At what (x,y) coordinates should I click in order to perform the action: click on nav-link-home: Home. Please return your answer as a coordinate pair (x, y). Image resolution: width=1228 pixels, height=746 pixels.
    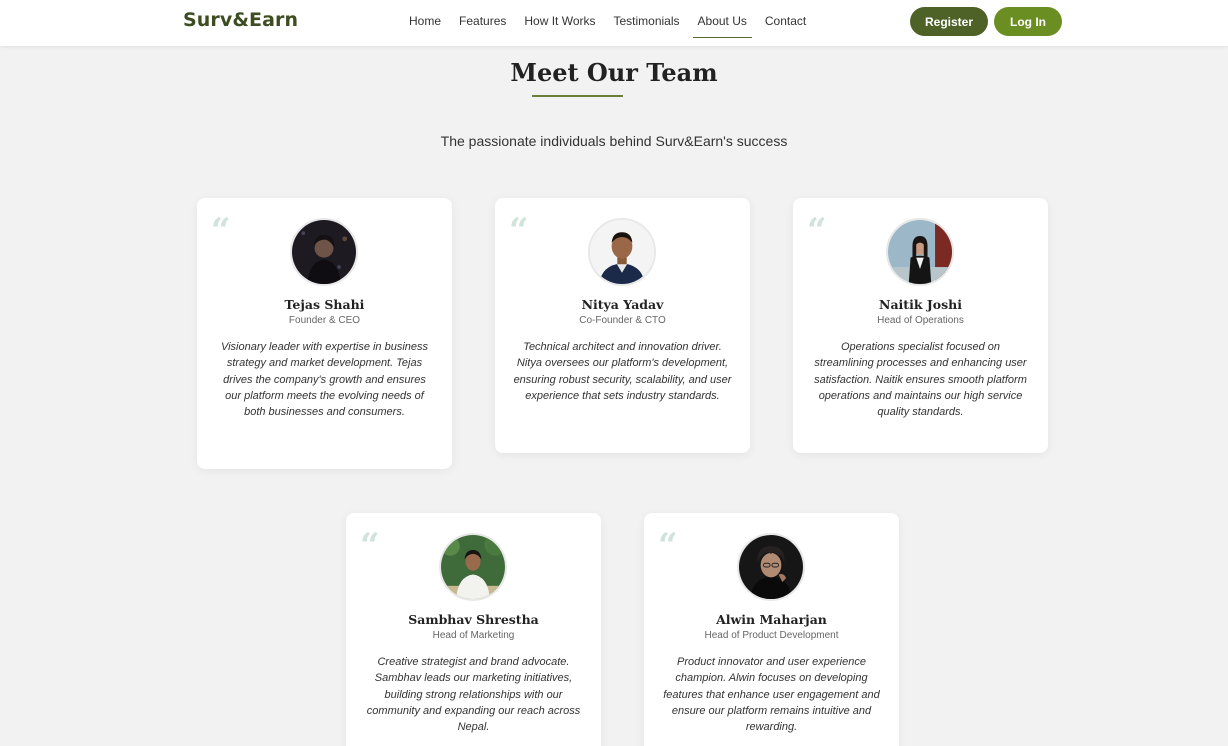
    Looking at the image, I should click on (425, 26).